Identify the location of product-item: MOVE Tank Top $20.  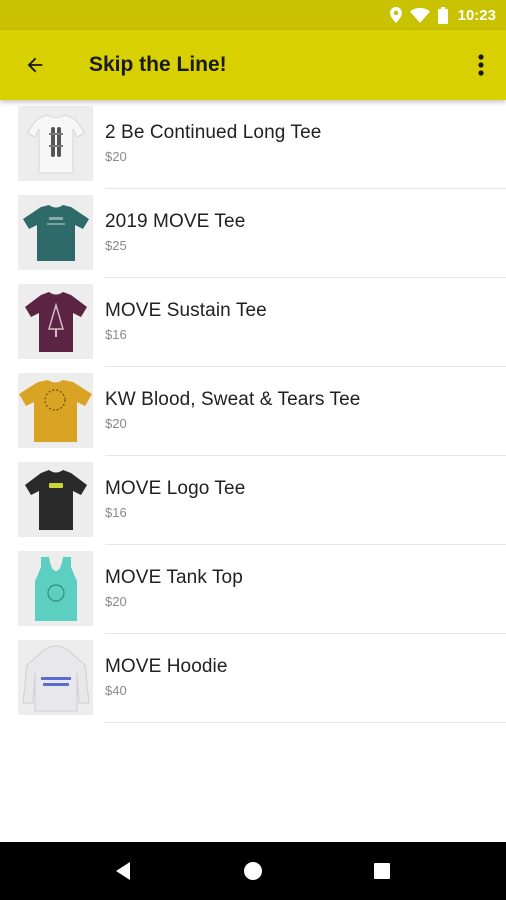
(253, 589).